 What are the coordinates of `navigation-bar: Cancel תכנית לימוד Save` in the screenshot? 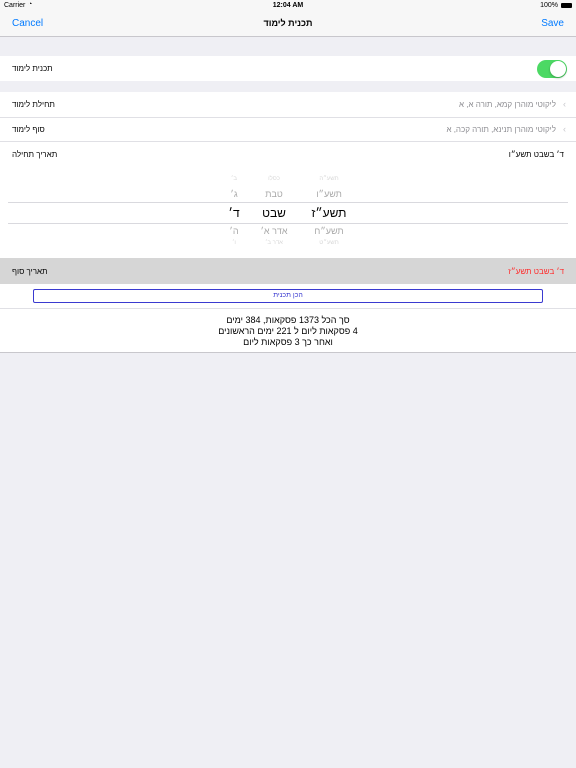 It's located at (288, 24).